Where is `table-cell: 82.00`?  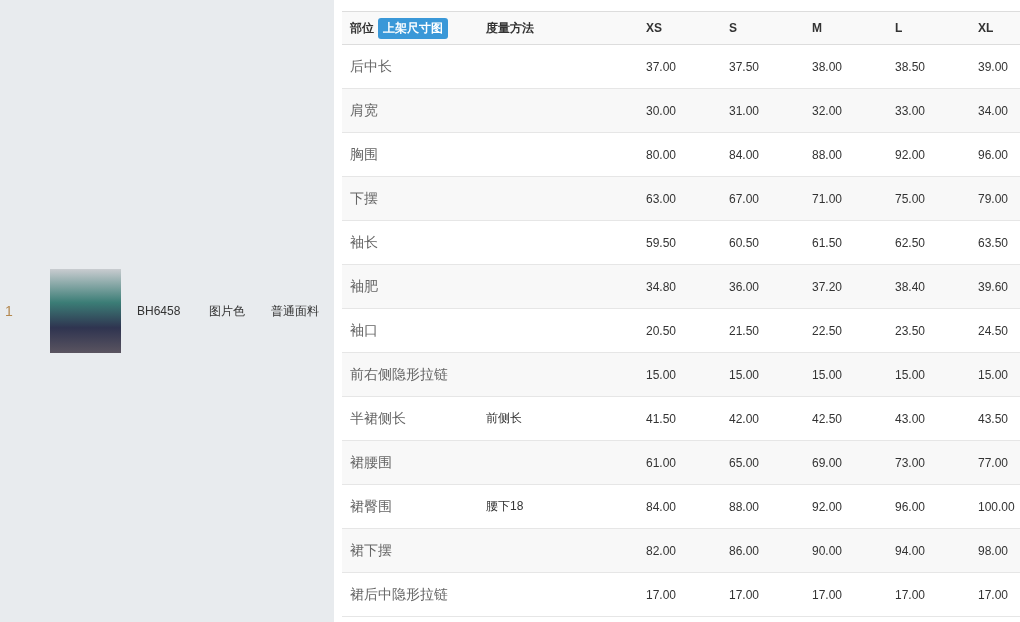 table-cell: 82.00 is located at coordinates (679, 550).